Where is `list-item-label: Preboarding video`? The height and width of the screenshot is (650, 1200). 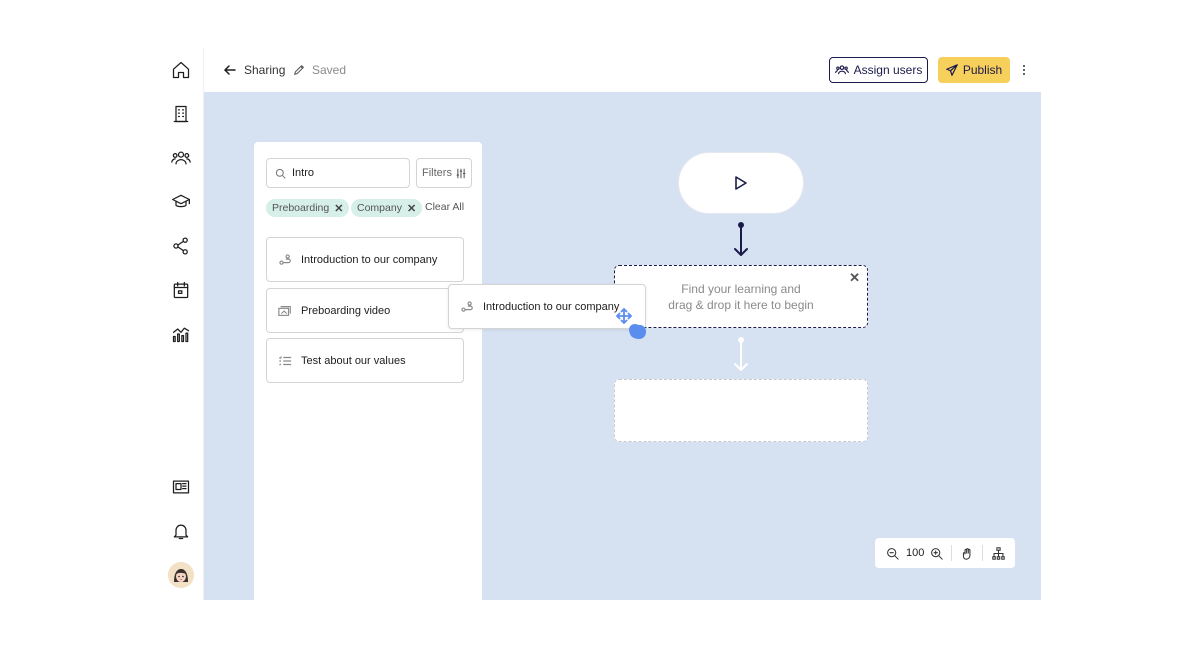
list-item-label: Preboarding video is located at coordinates (346, 310).